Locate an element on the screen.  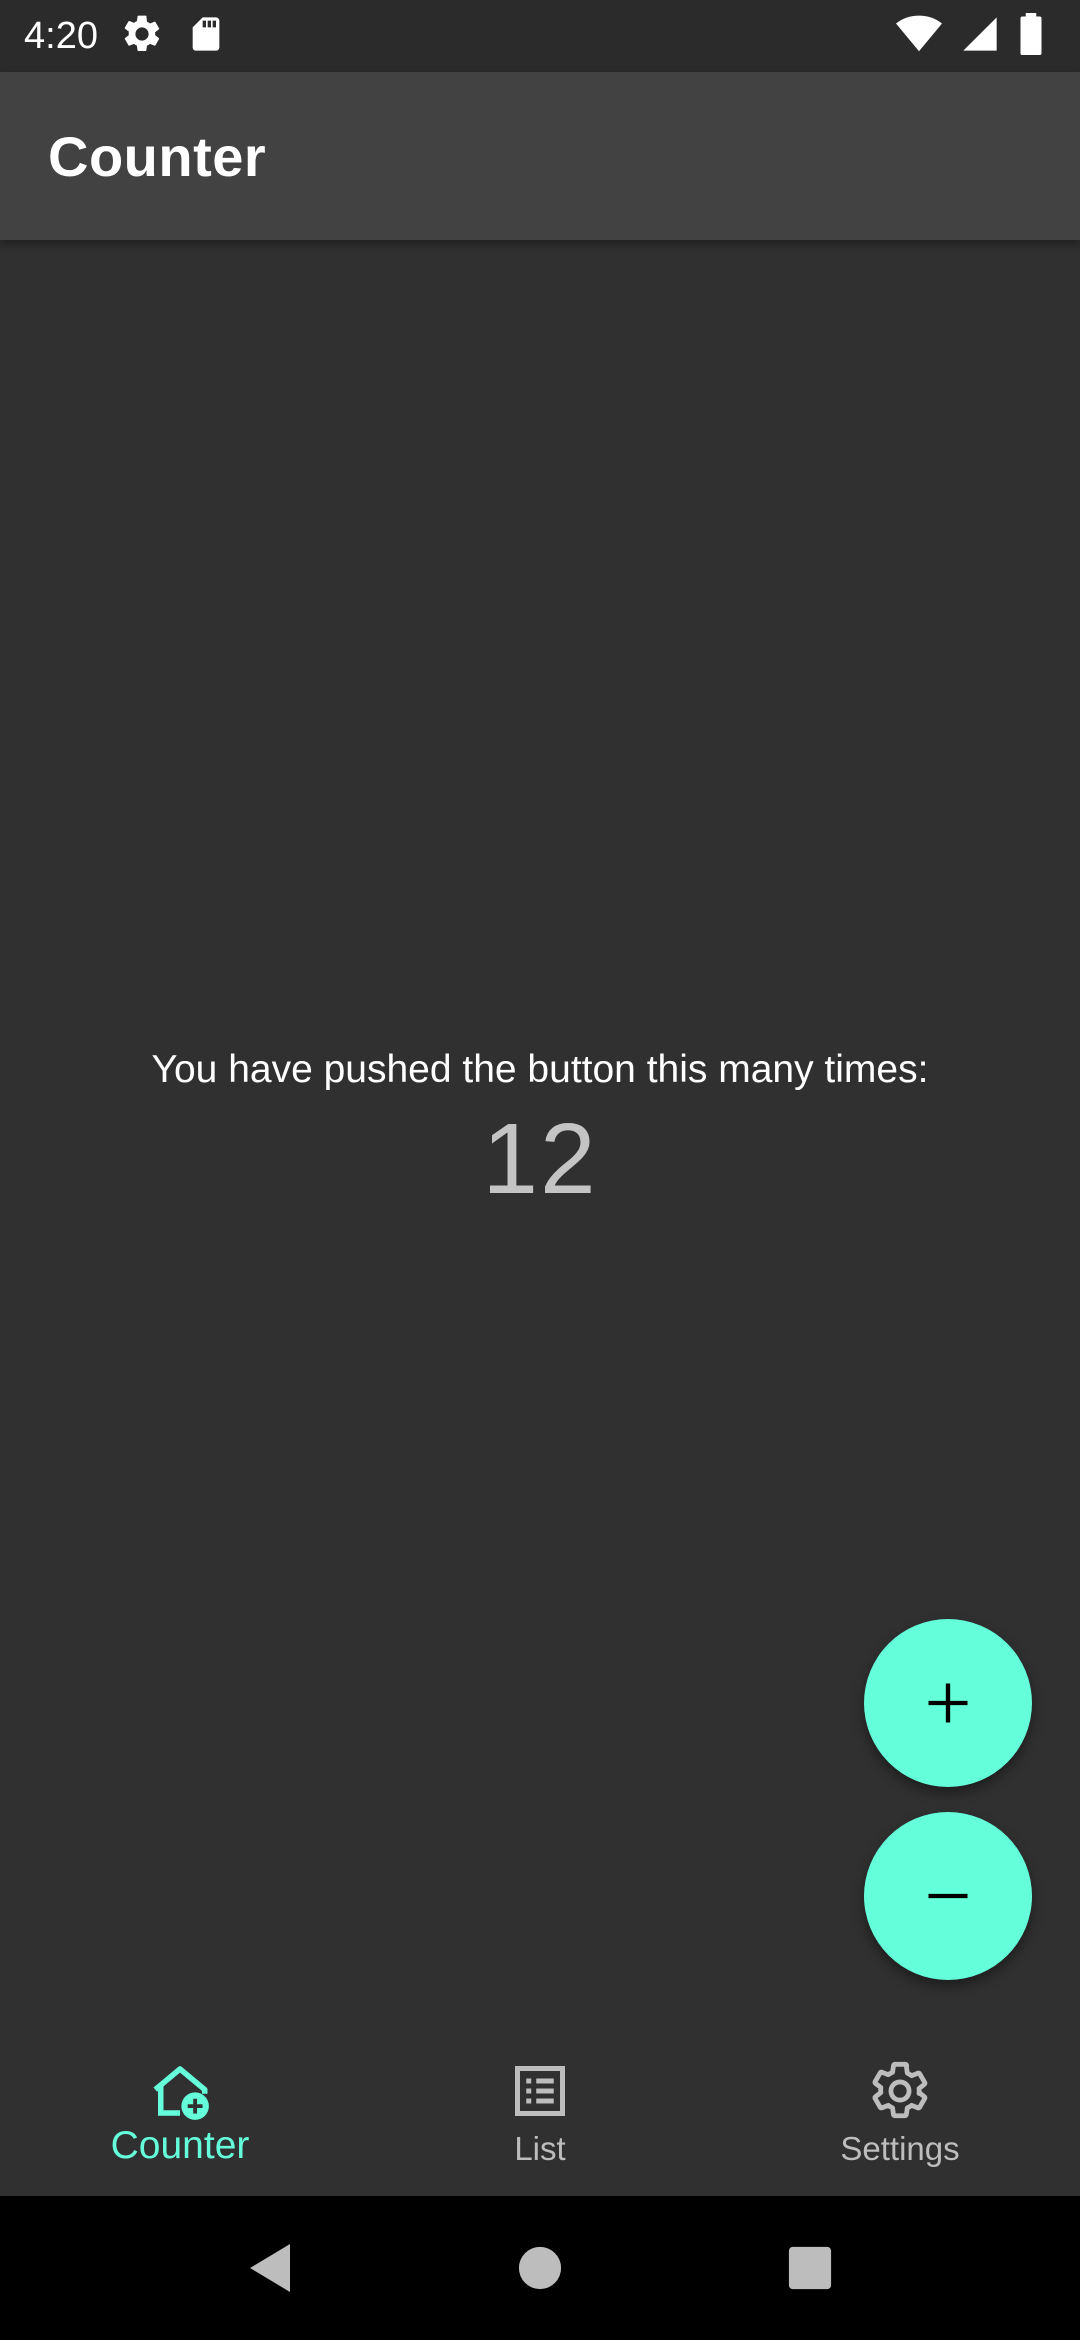
nav-item-settings: Settings is located at coordinates (900, 2118).